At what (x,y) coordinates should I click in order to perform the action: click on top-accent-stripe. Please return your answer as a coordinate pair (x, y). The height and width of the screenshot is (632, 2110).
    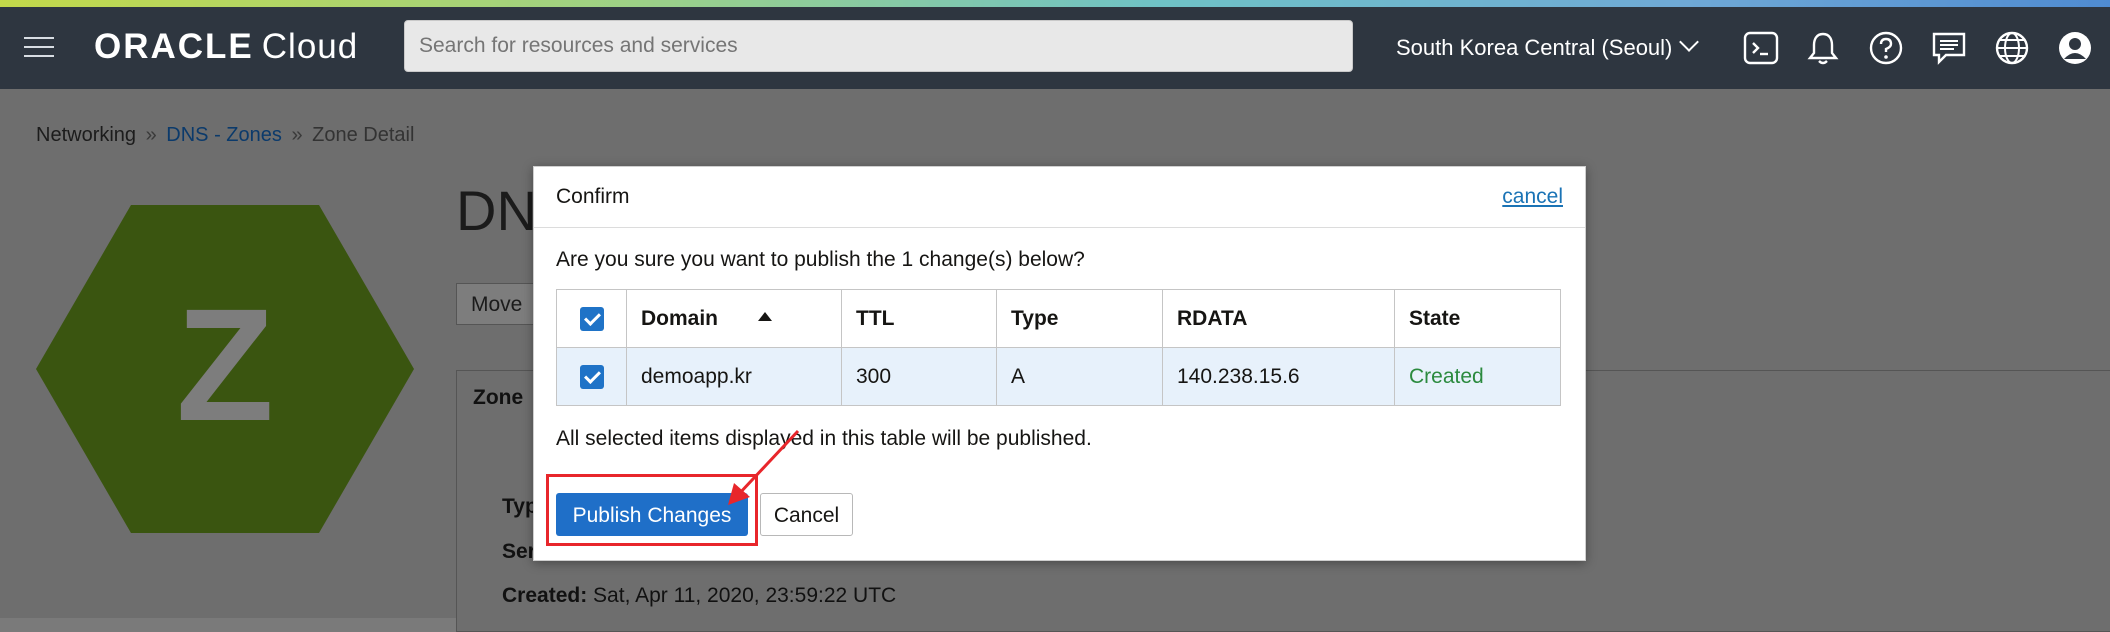
    Looking at the image, I should click on (1055, 3).